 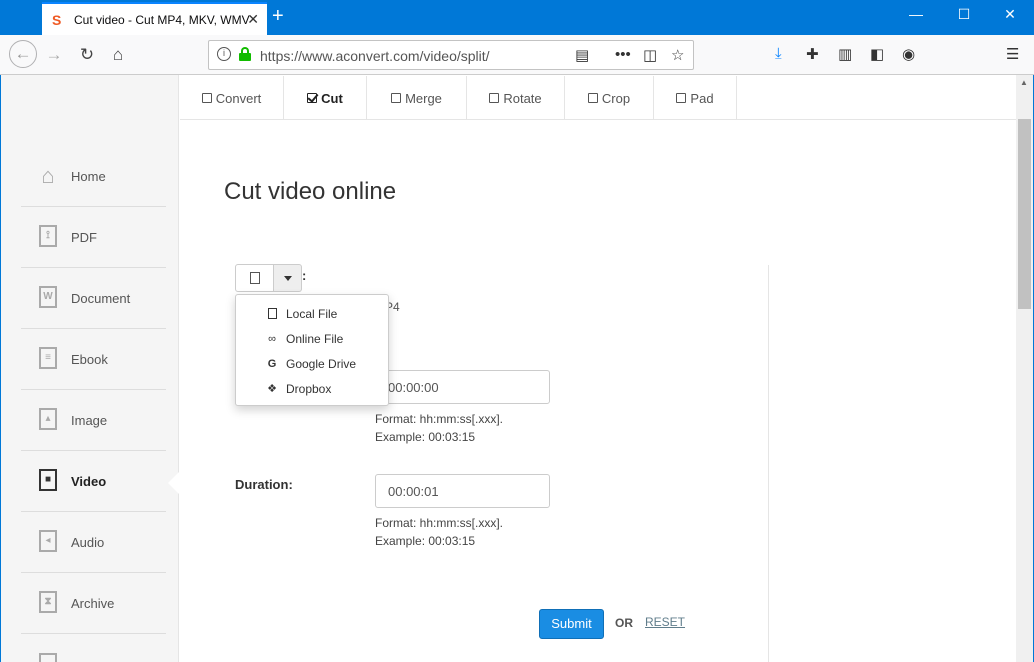 What do you see at coordinates (272, 363) in the screenshot?
I see `google-drive-icon: G` at bounding box center [272, 363].